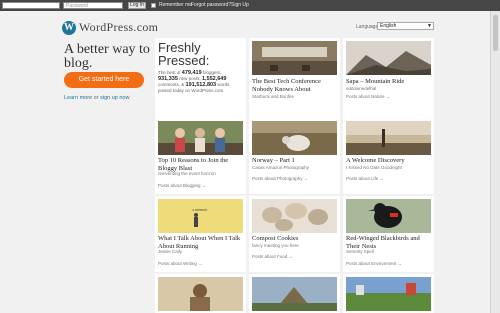 Image resolution: width=500 pixels, height=313 pixels. Describe the element at coordinates (361, 88) in the screenshot. I see `post-blog-name: eddownedelhal` at that location.